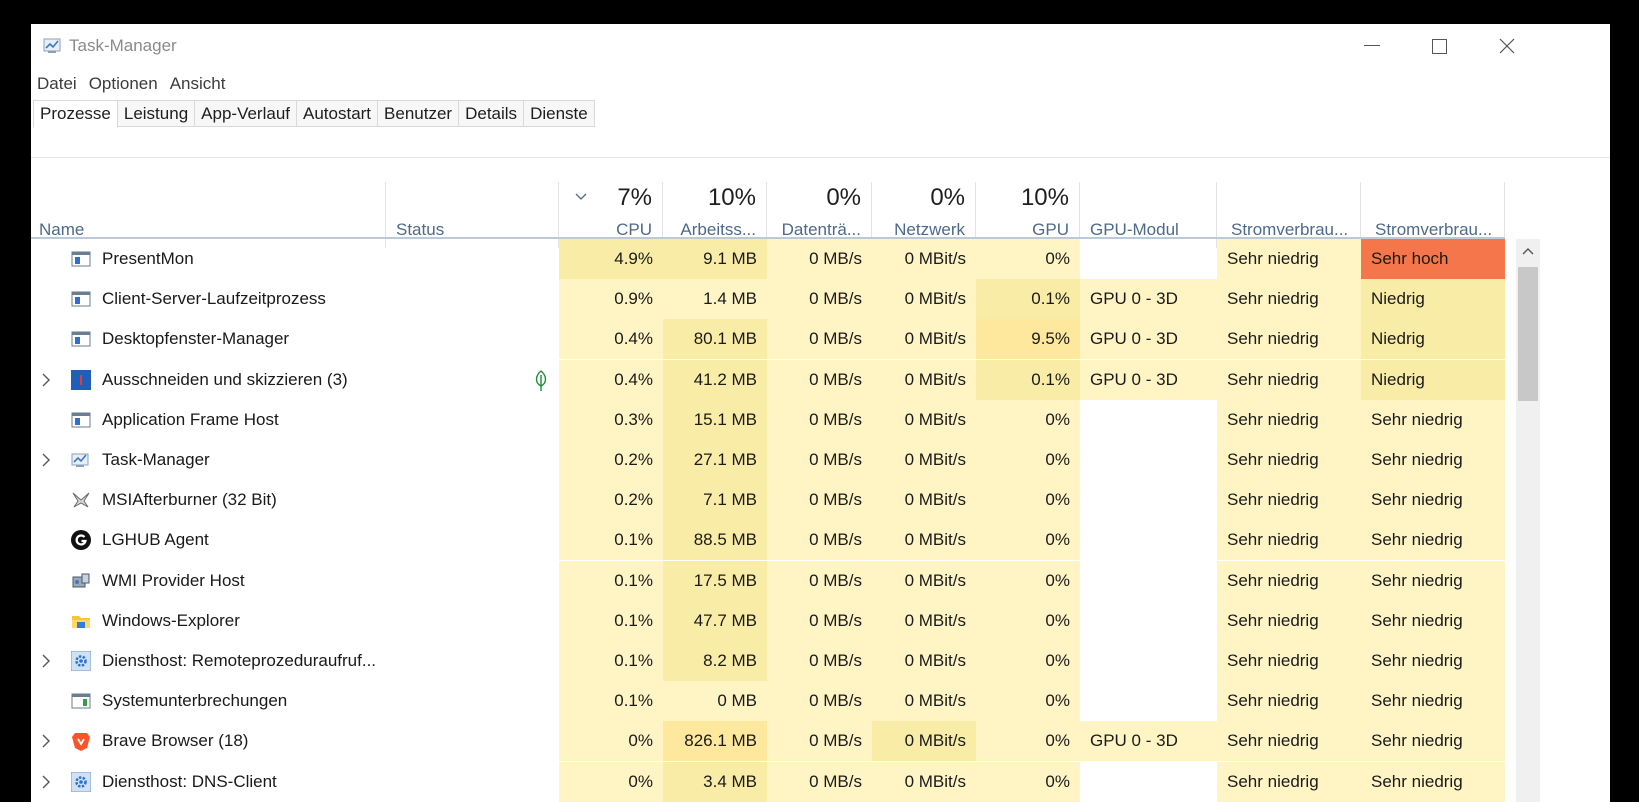 Image resolution: width=1639 pixels, height=802 pixels. What do you see at coordinates (492, 113) in the screenshot?
I see `tab-details: Details` at bounding box center [492, 113].